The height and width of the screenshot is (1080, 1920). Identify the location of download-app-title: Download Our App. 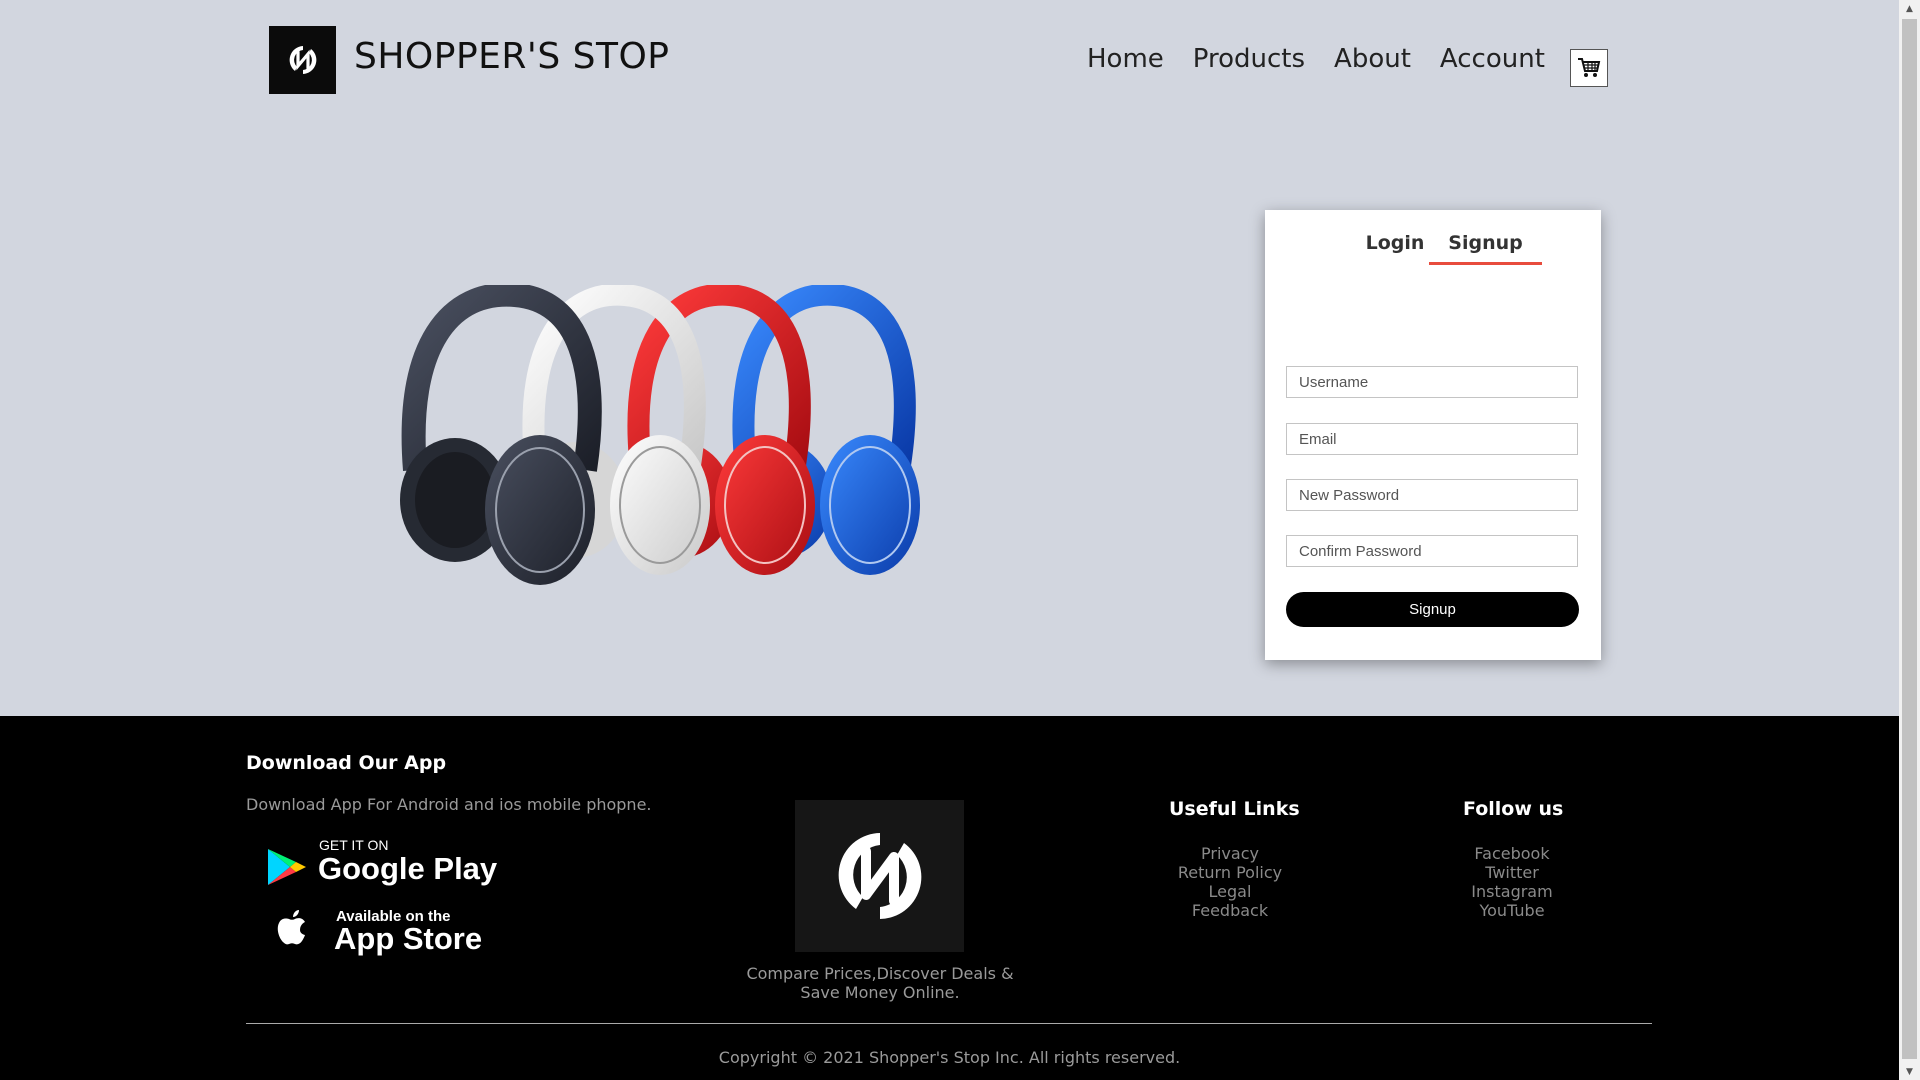
(346, 763).